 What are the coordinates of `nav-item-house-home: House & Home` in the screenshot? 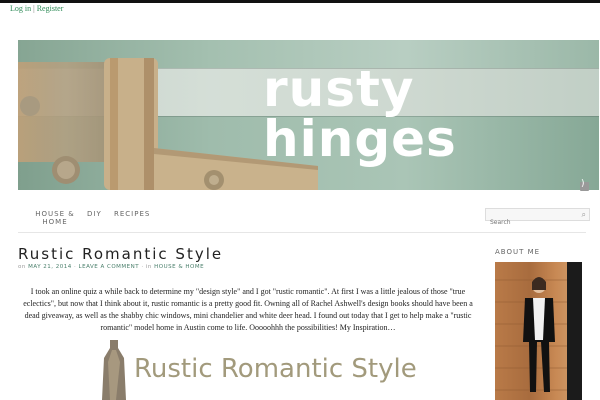 It's located at (55, 218).